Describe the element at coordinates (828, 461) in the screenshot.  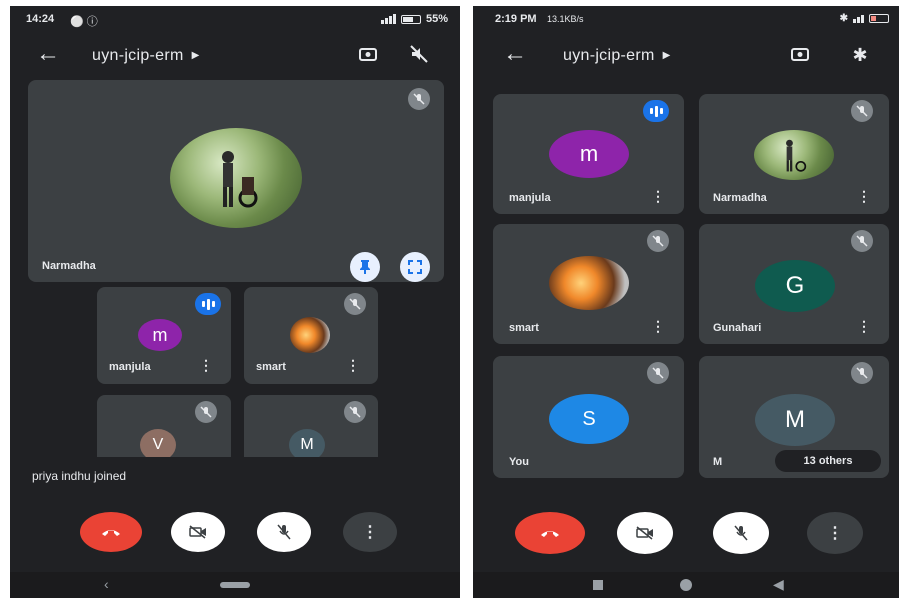
I see `others-count-badge: 13 others` at that location.